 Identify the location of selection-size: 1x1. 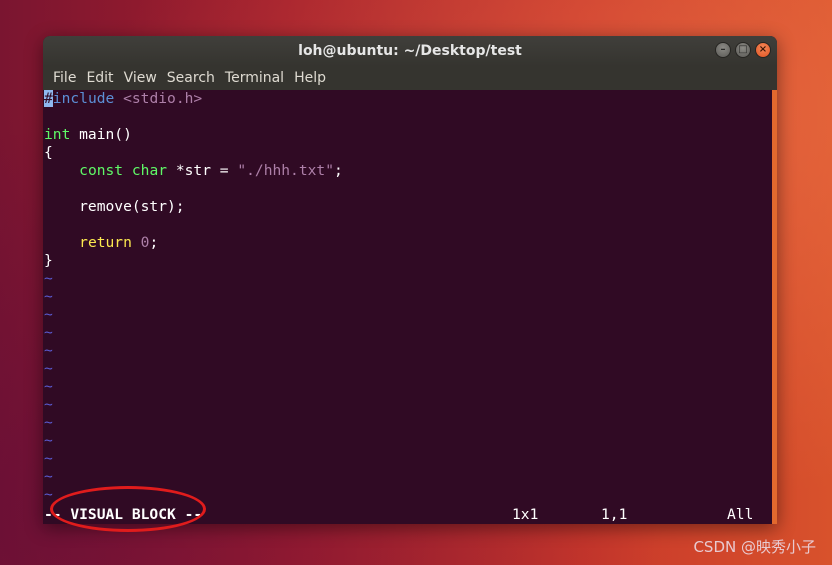
(525, 514).